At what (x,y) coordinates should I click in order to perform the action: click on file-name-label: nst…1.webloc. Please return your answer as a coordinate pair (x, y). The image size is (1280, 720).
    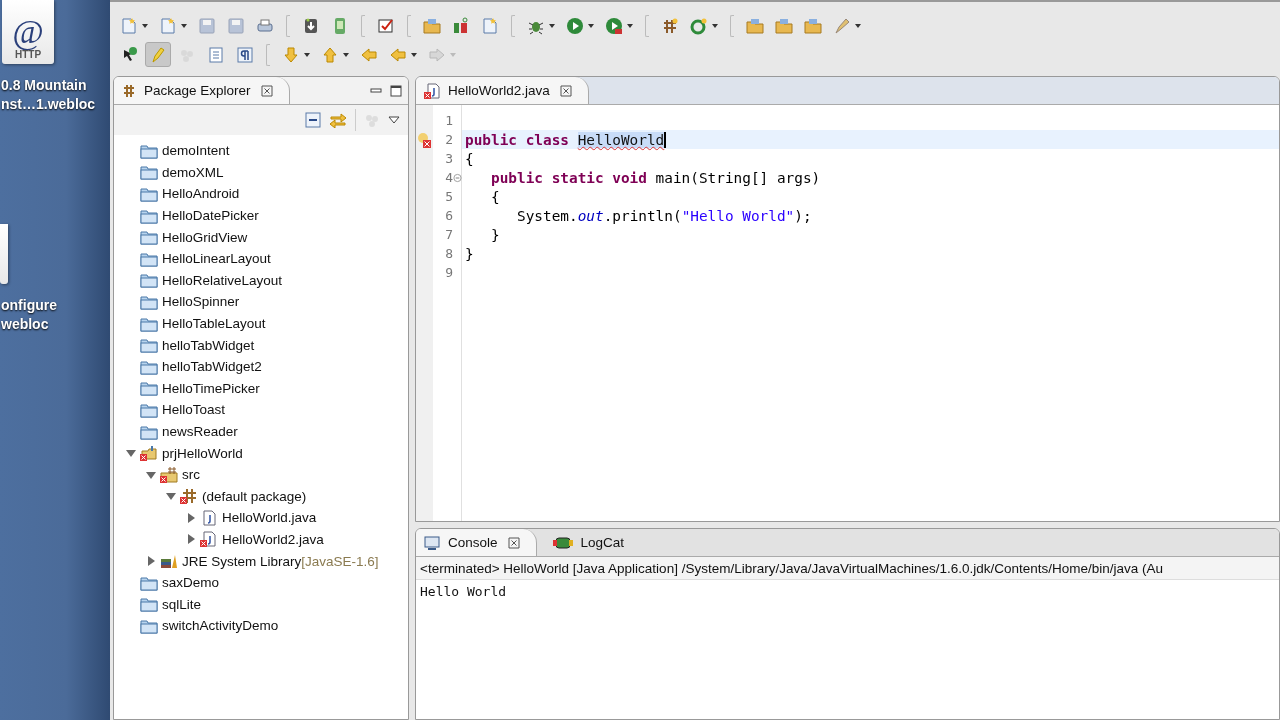
    Looking at the image, I should click on (48, 104).